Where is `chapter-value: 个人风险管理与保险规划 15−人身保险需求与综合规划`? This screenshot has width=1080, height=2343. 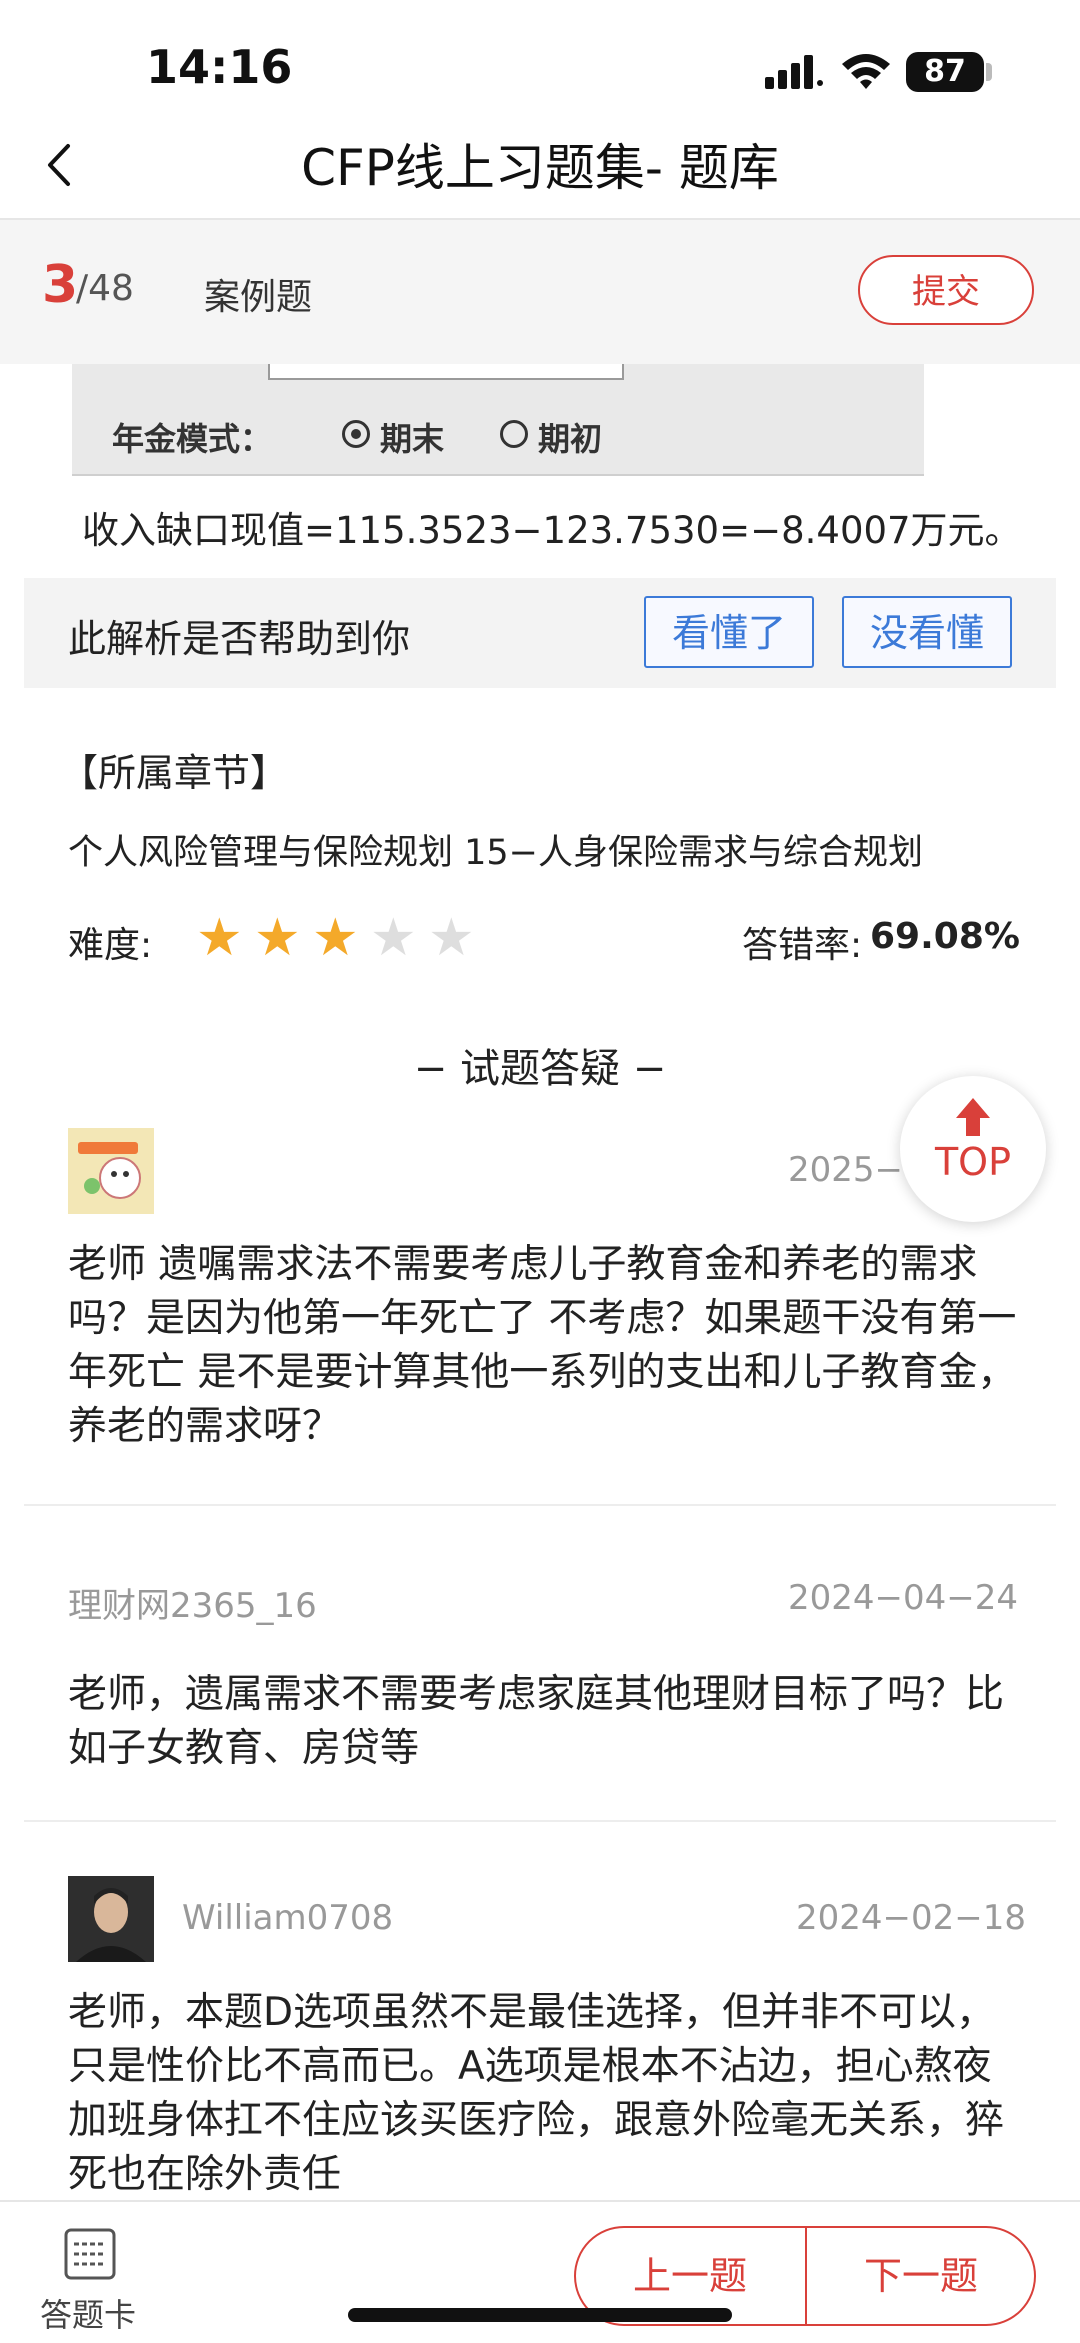 chapter-value: 个人风险管理与保险规划 15−人身保险需求与综合规划 is located at coordinates (495, 853).